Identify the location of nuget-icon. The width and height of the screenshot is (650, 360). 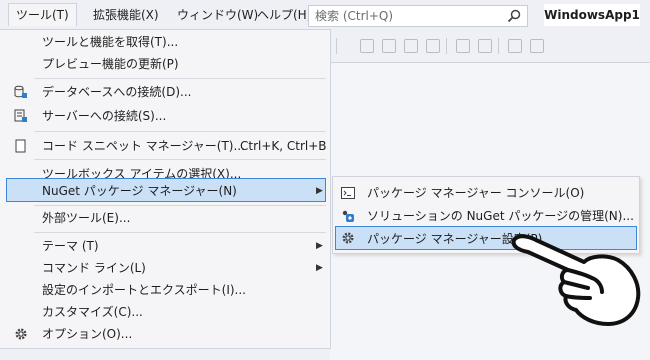
(348, 216).